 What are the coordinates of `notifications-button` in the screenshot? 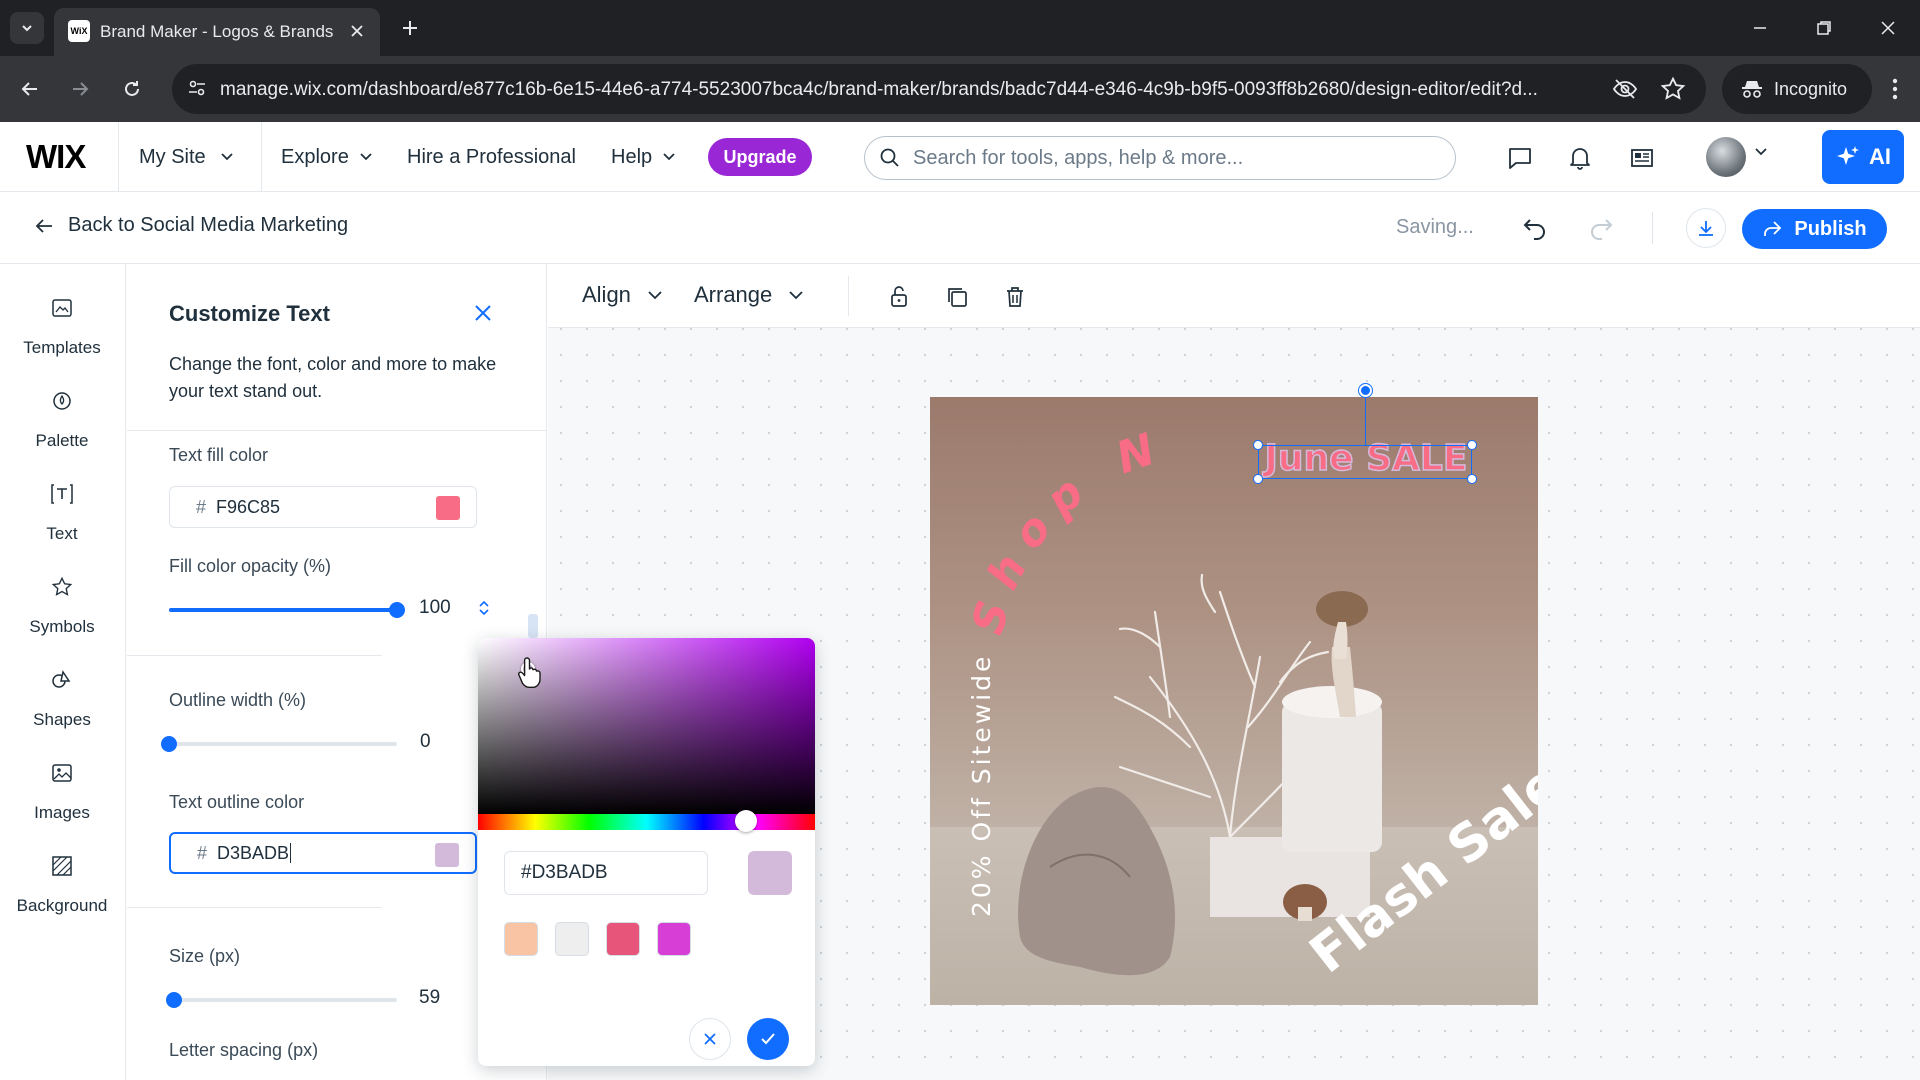 It's located at (1580, 158).